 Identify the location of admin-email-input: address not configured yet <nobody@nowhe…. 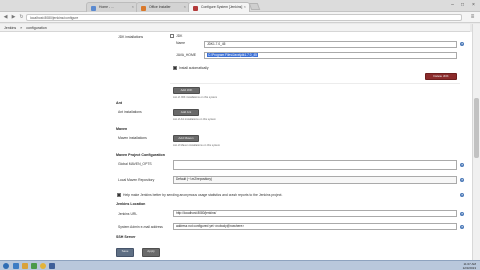
(315, 226).